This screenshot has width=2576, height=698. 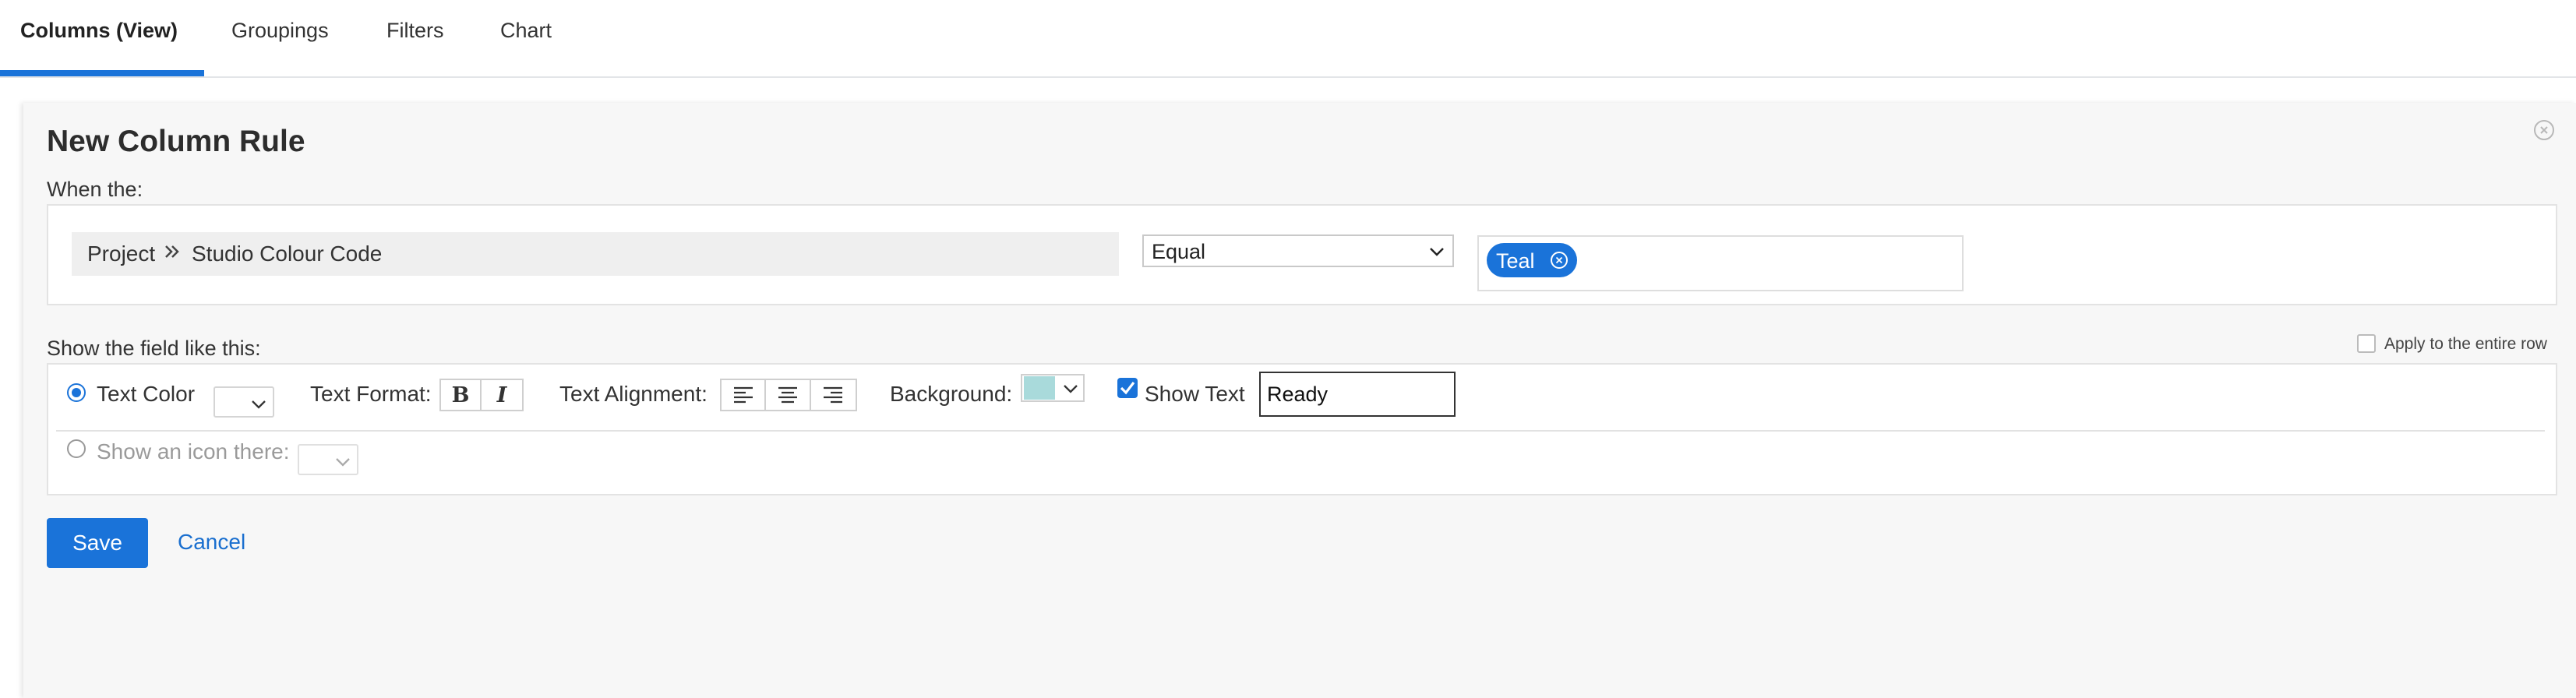 What do you see at coordinates (1300, 431) in the screenshot?
I see `format-divider` at bounding box center [1300, 431].